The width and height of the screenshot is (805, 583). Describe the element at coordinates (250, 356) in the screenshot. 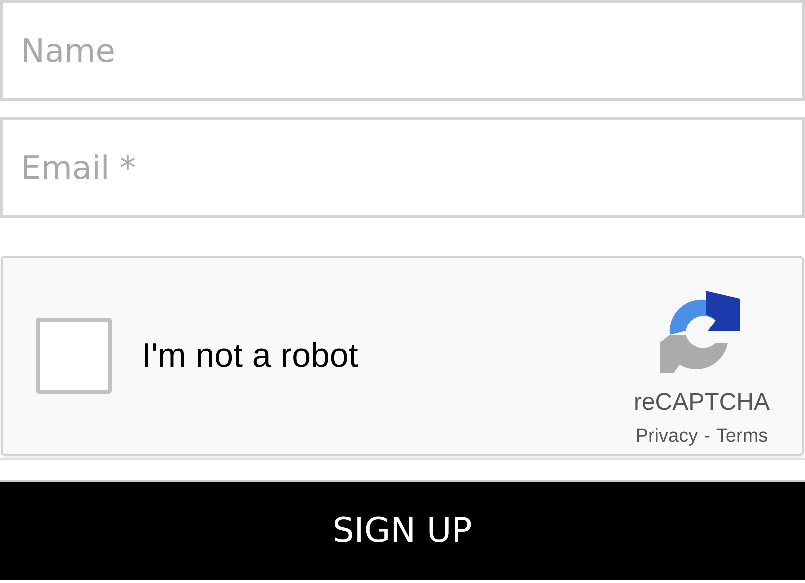

I see `checkbox-label: I'm not a robot` at that location.